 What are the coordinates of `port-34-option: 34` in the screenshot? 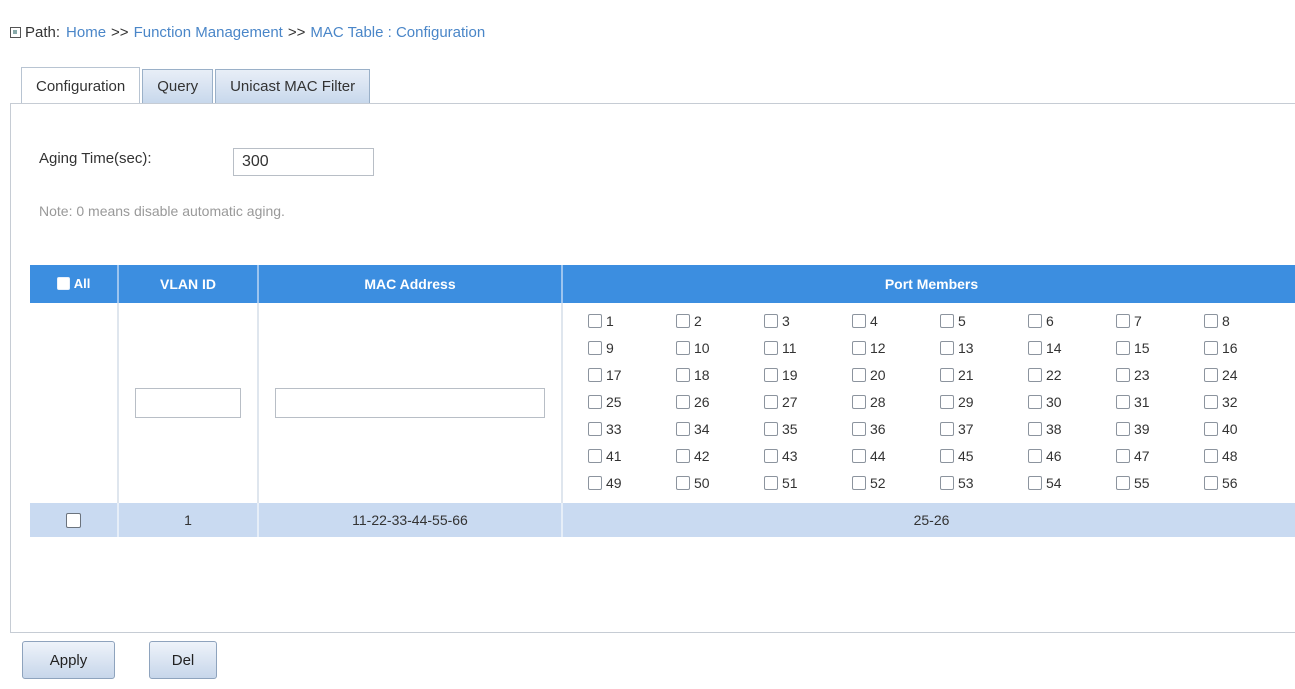 It's located at (720, 429).